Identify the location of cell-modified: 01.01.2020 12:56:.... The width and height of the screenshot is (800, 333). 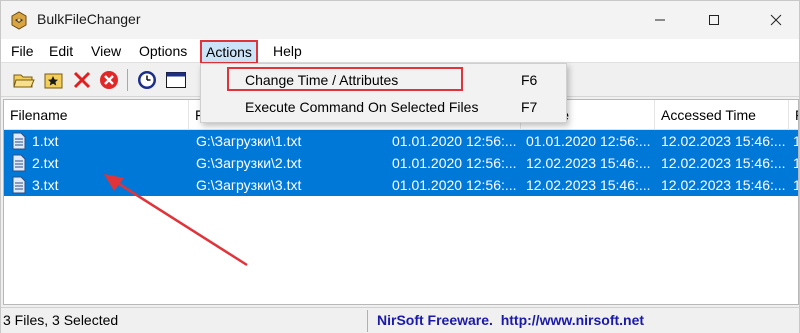
(588, 141).